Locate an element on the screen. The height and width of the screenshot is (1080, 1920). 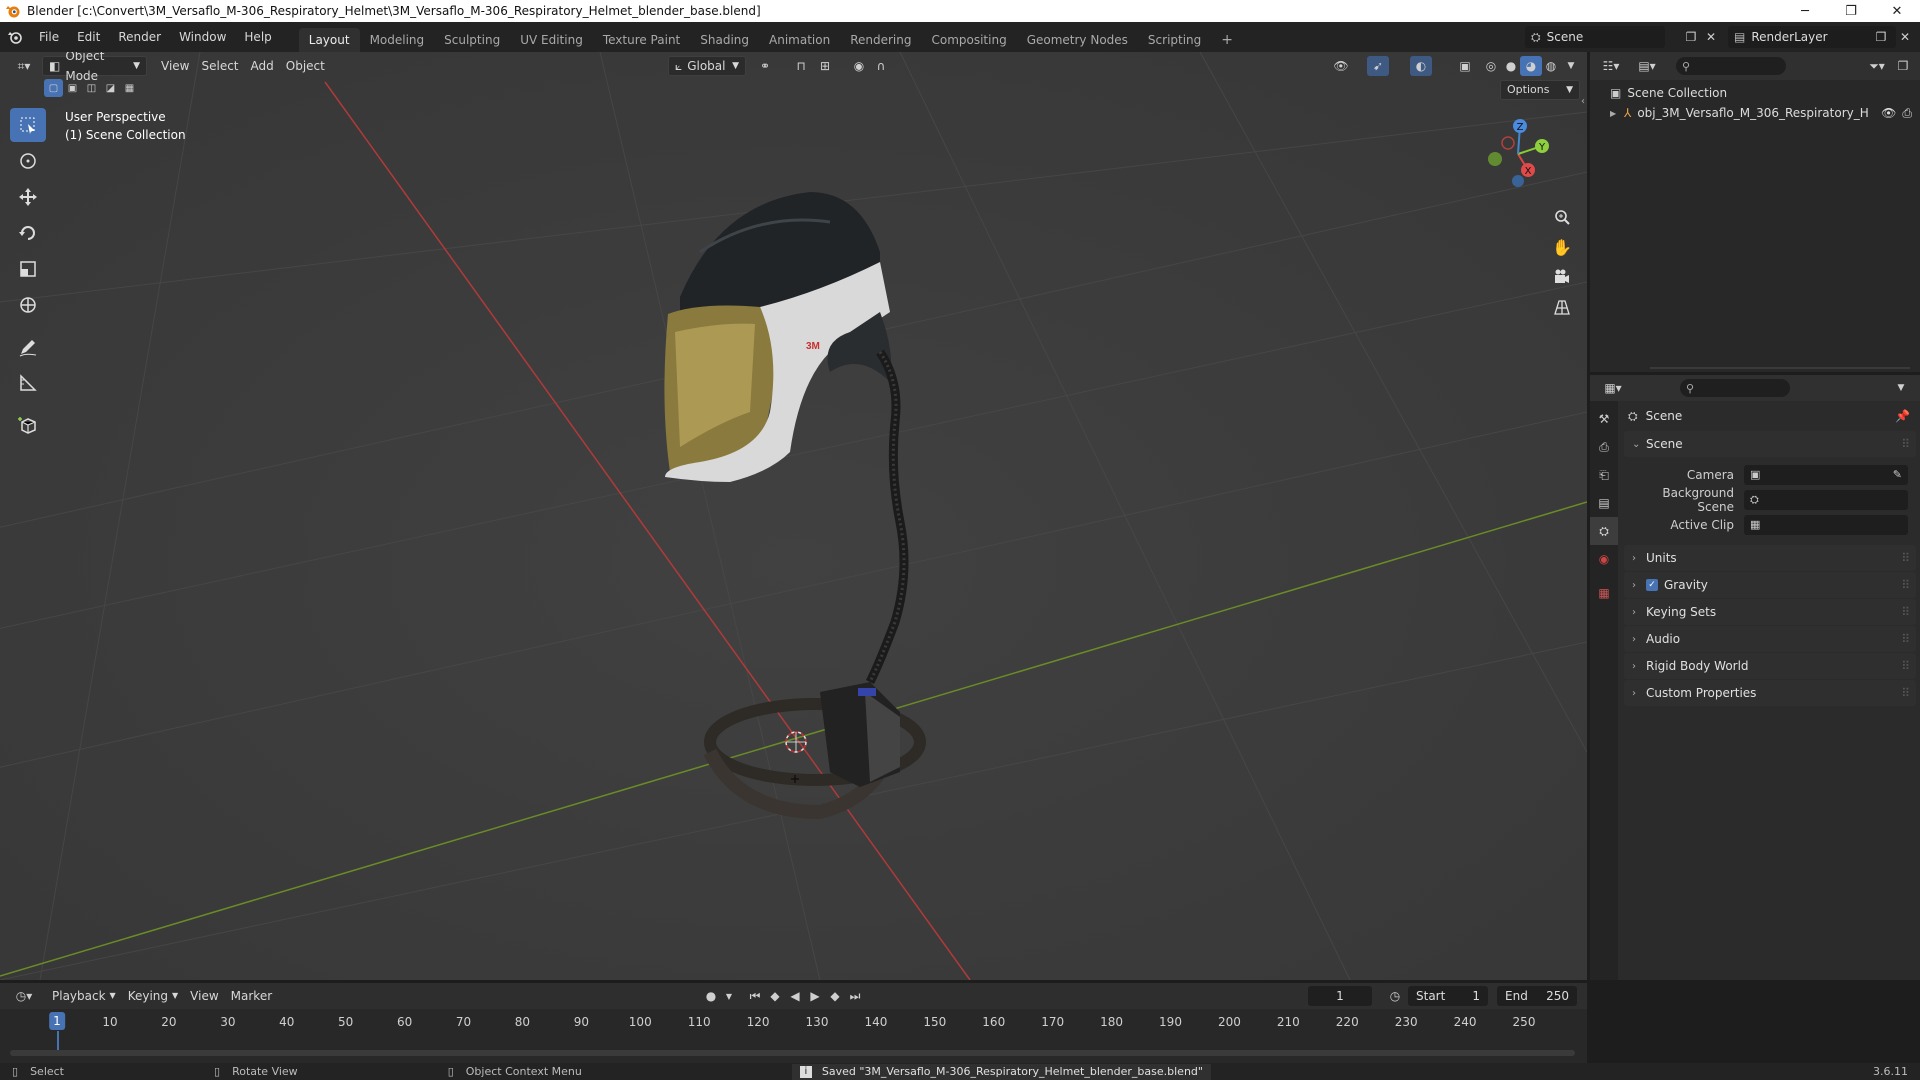
wireframe-shading-icon: ◎ is located at coordinates (1491, 66).